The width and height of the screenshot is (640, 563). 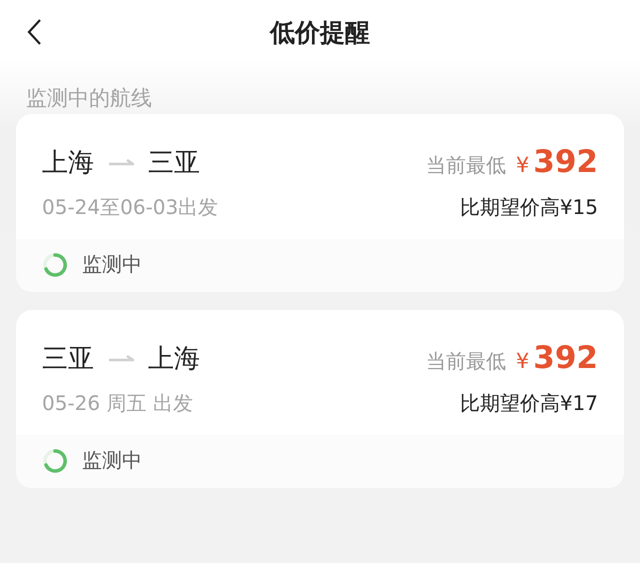 I want to click on travel-dates: 05-24至06-03出发, so click(x=130, y=207).